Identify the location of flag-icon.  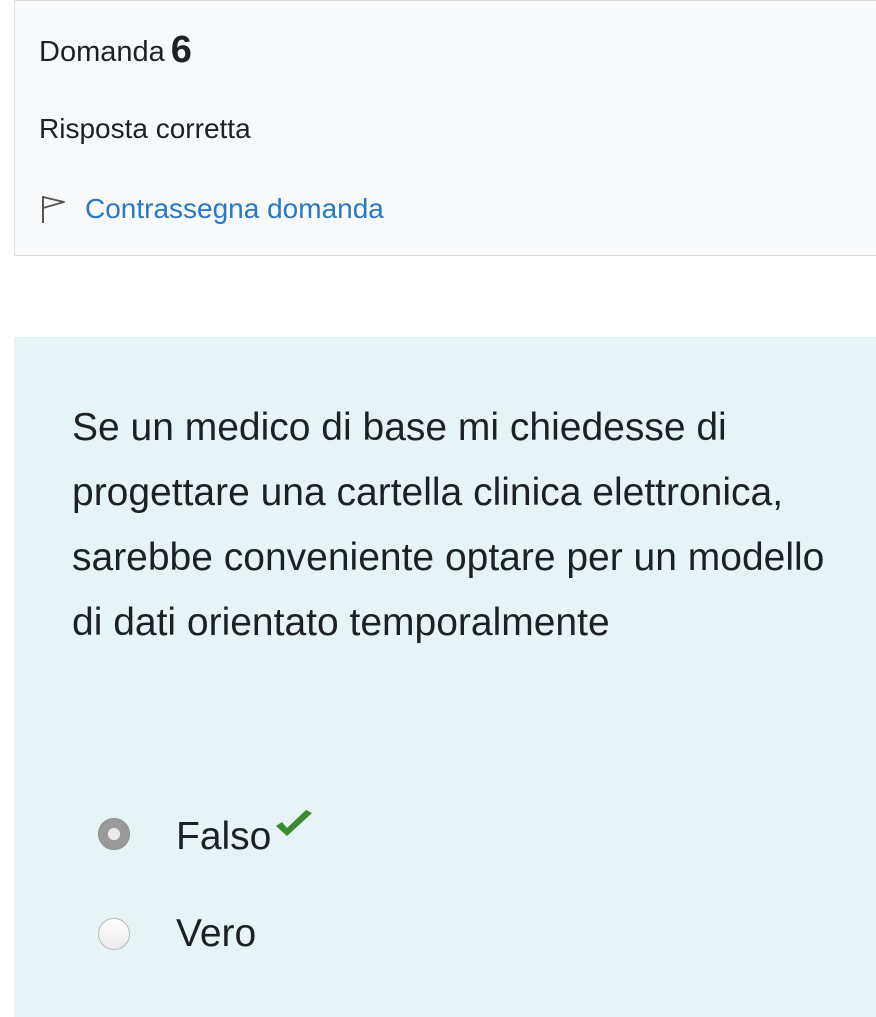
(54, 209).